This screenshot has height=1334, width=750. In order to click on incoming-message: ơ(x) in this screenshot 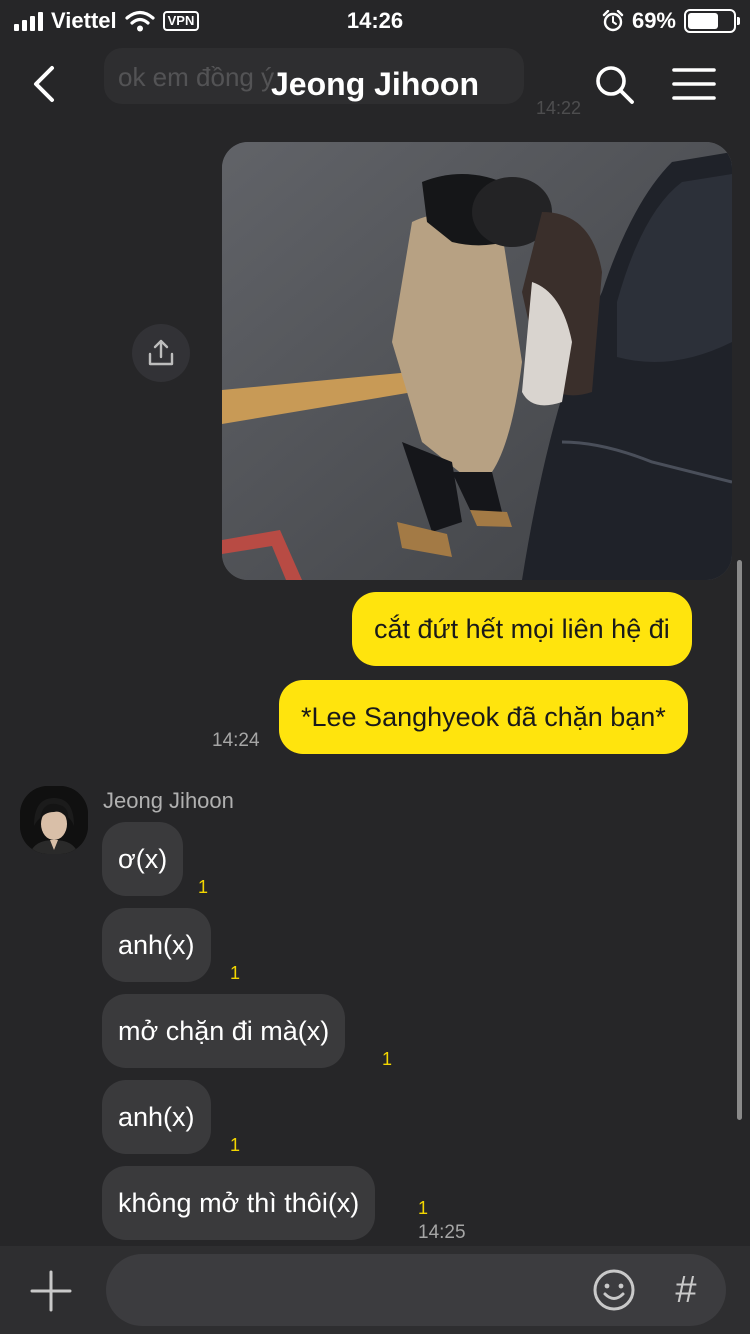, I will do `click(143, 859)`.